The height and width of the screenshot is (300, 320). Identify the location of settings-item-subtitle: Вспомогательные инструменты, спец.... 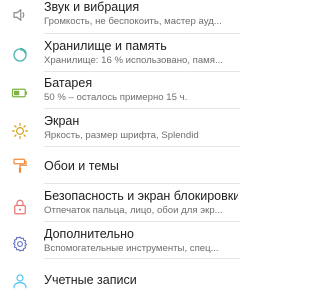
(131, 248).